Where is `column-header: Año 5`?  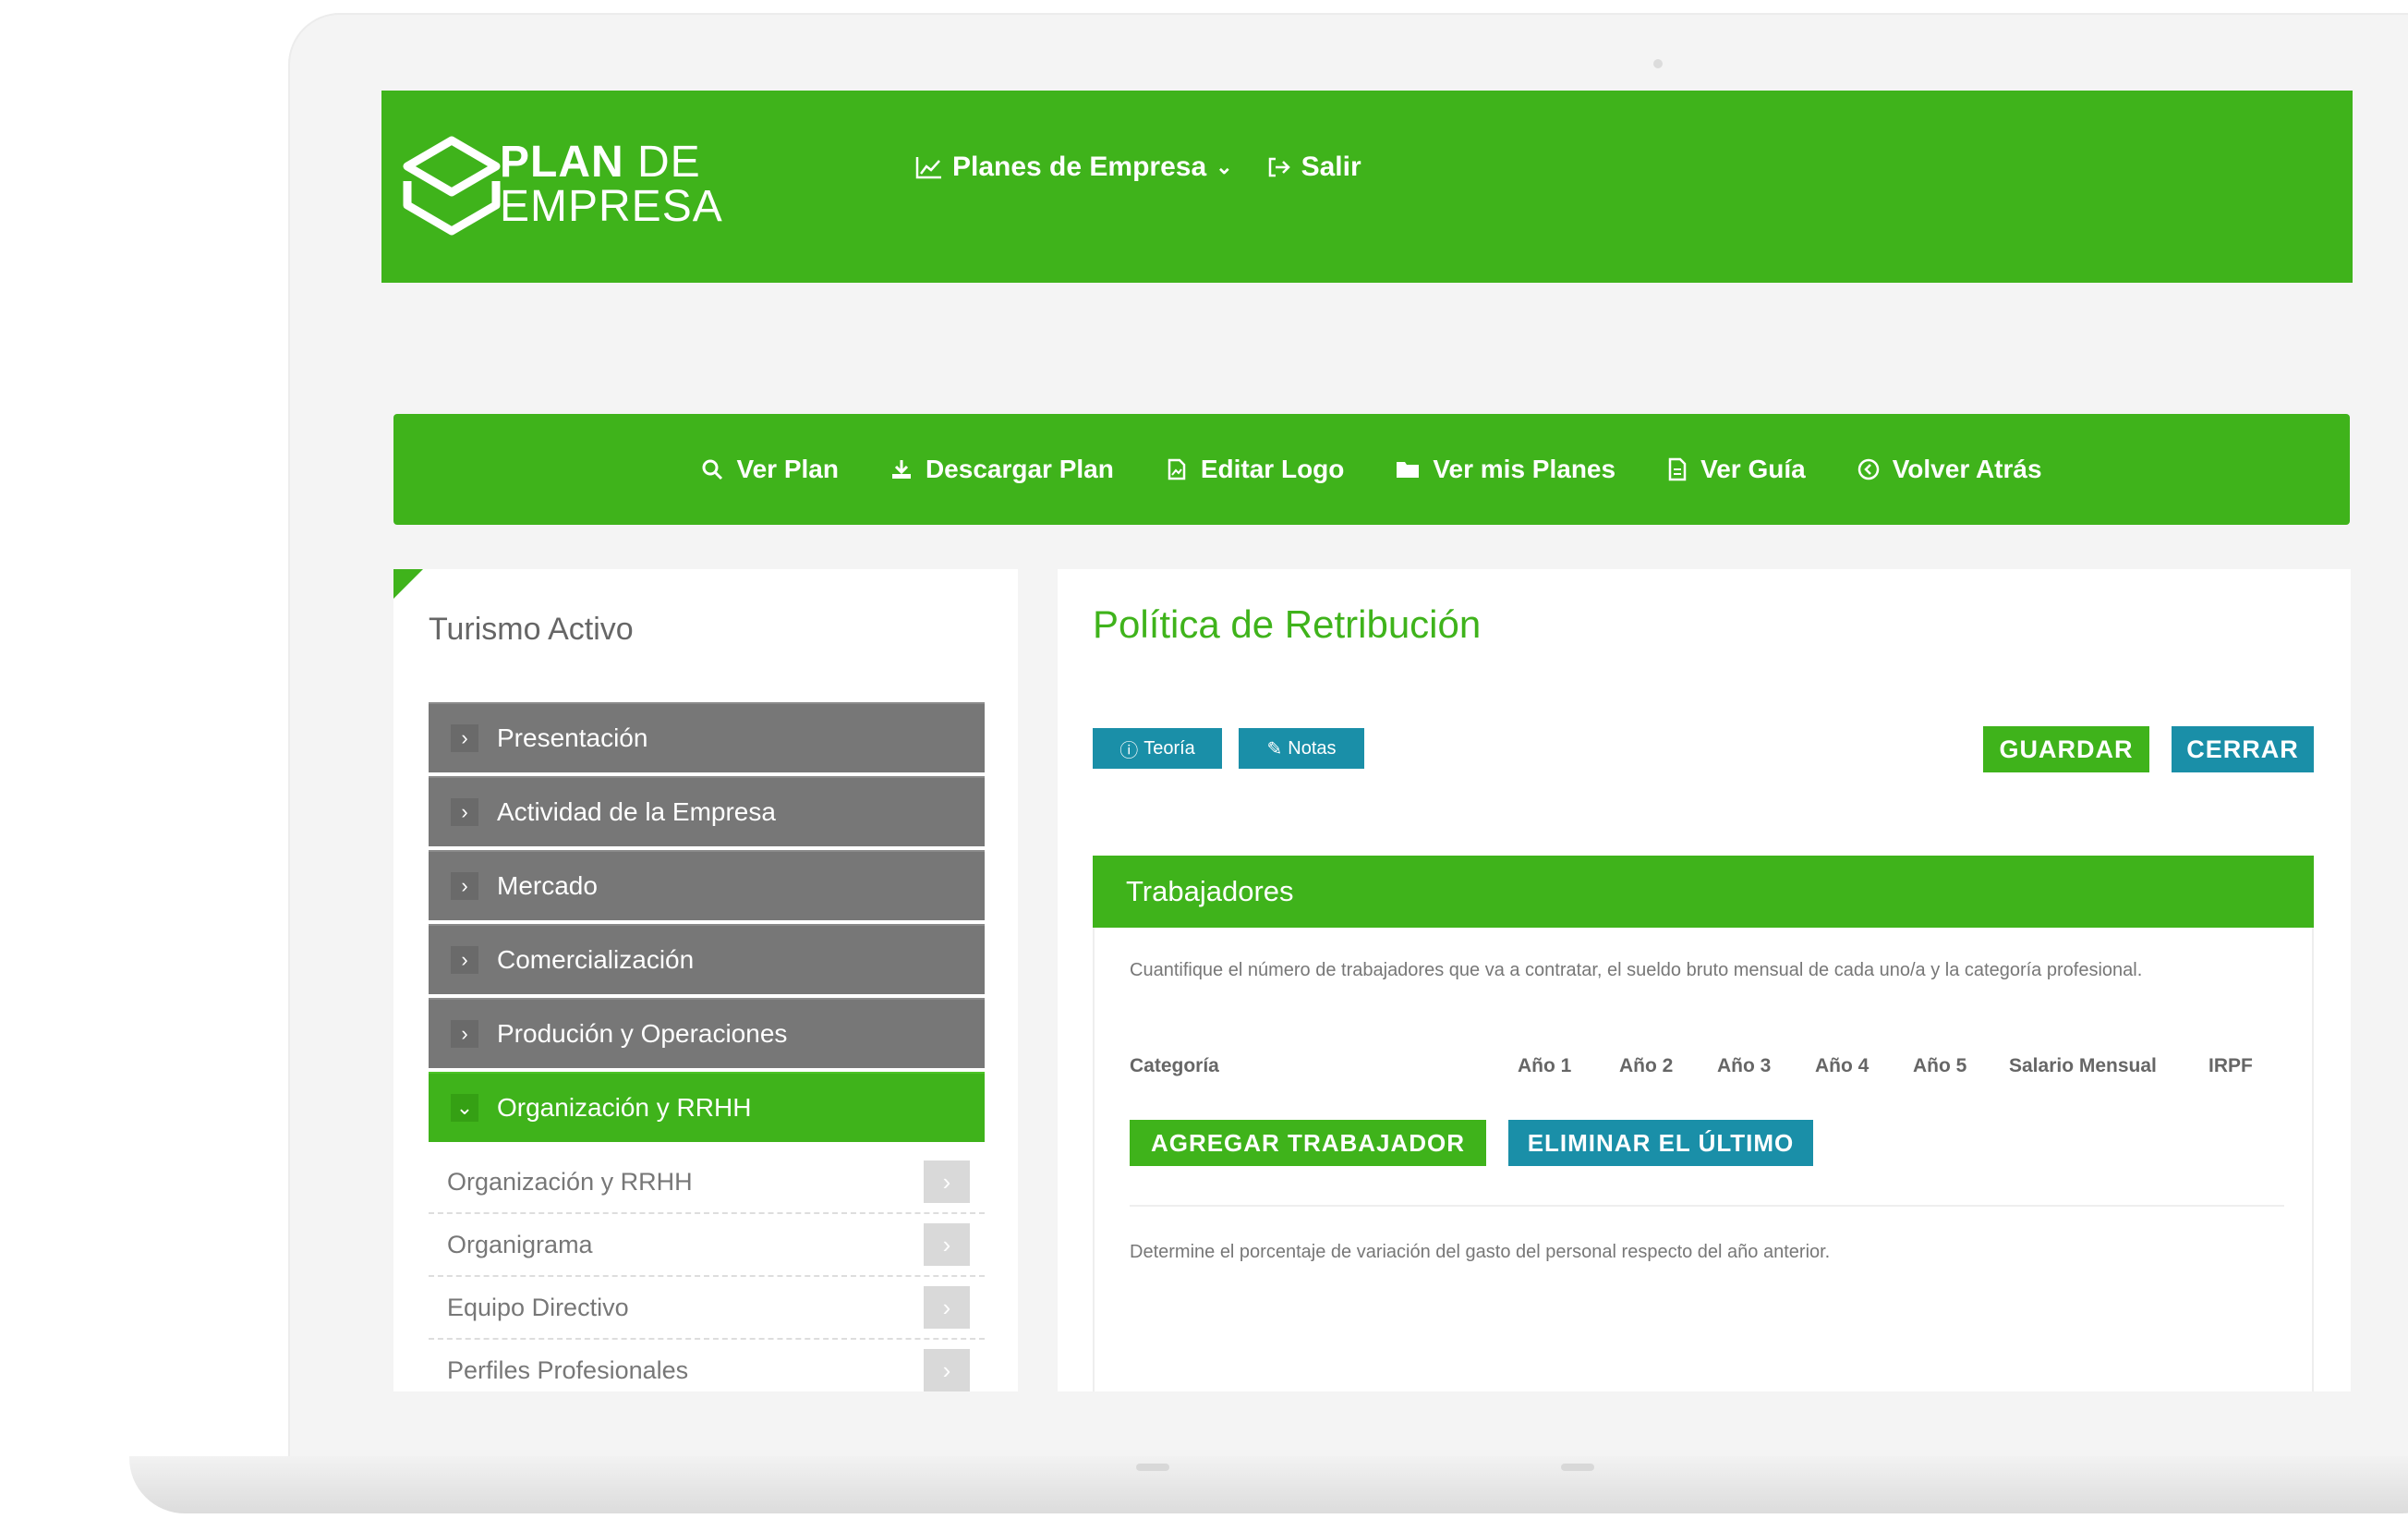 column-header: Año 5 is located at coordinates (1940, 1065).